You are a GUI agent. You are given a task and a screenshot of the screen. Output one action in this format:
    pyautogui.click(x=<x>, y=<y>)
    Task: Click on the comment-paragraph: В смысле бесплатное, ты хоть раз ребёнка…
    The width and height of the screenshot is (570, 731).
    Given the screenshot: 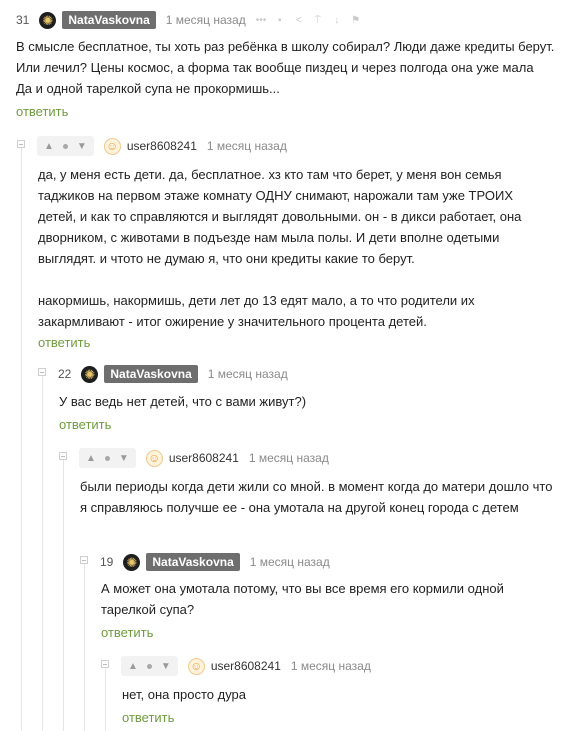 What is the action you would take?
    pyautogui.click(x=285, y=46)
    